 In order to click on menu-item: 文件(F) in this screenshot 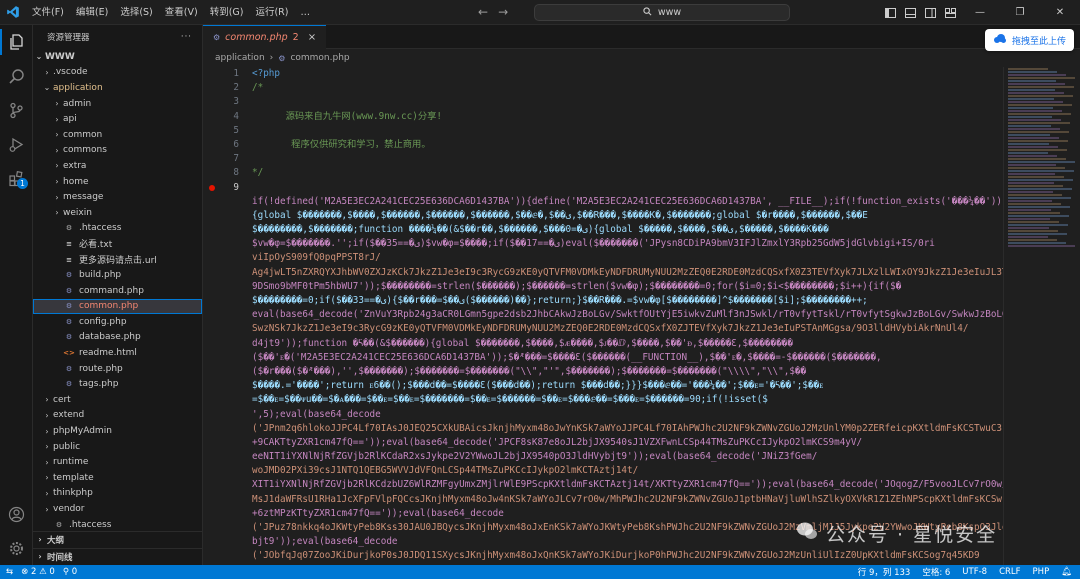, I will do `click(48, 12)`.